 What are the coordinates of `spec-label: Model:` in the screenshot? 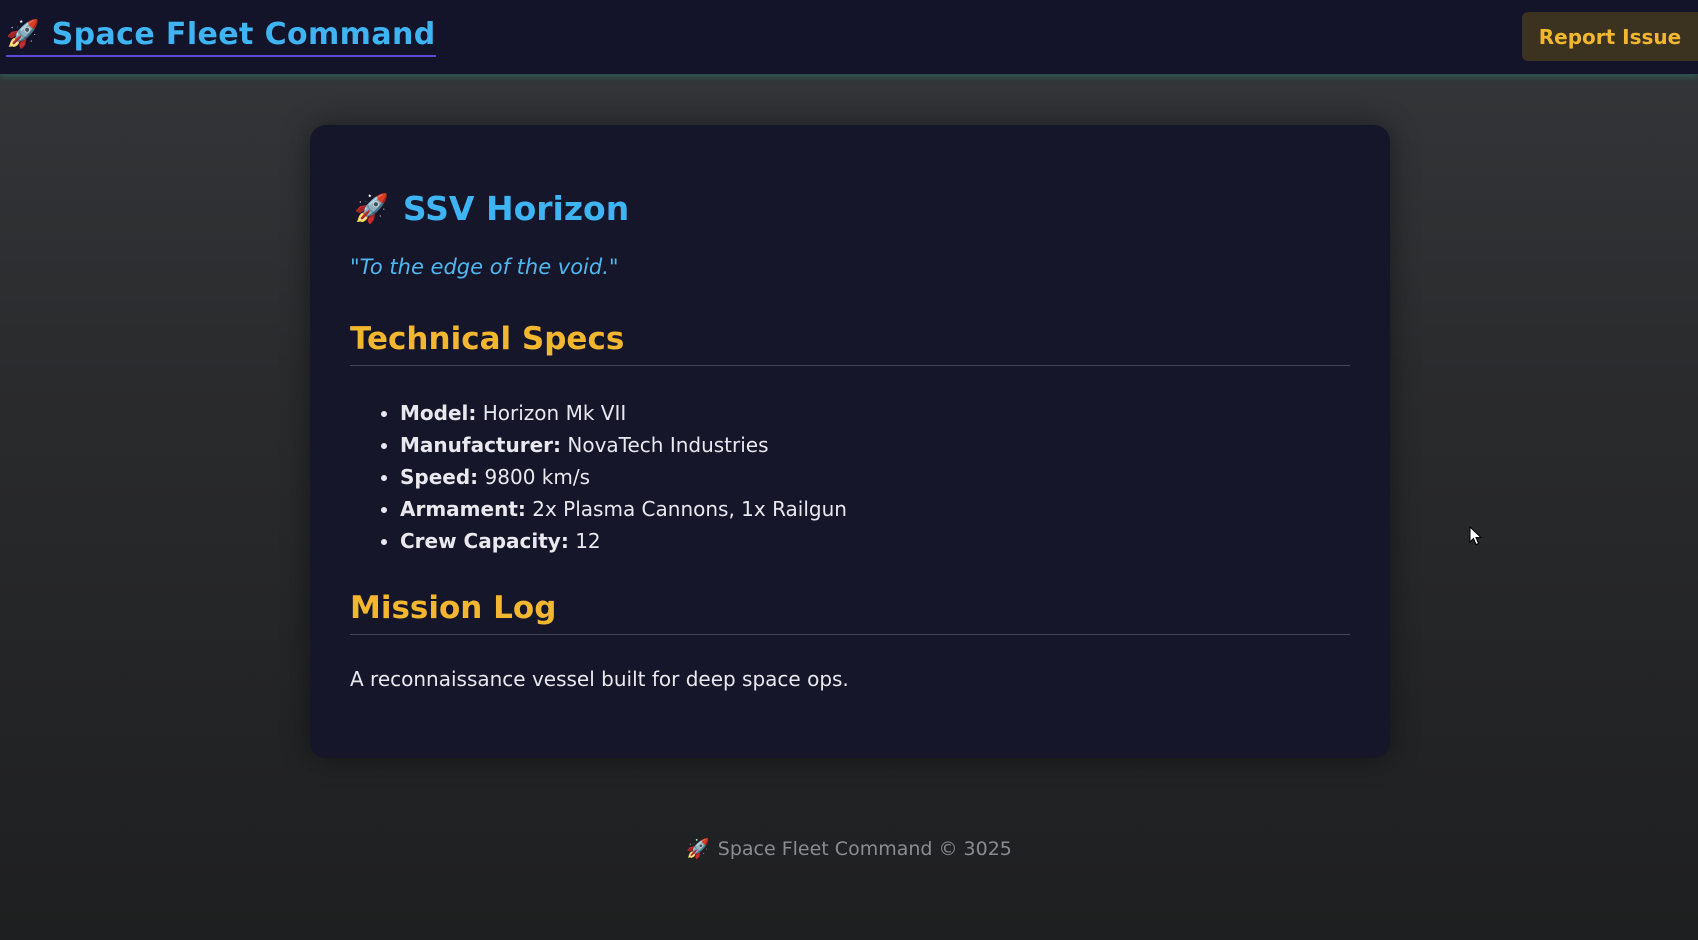 It's located at (438, 413).